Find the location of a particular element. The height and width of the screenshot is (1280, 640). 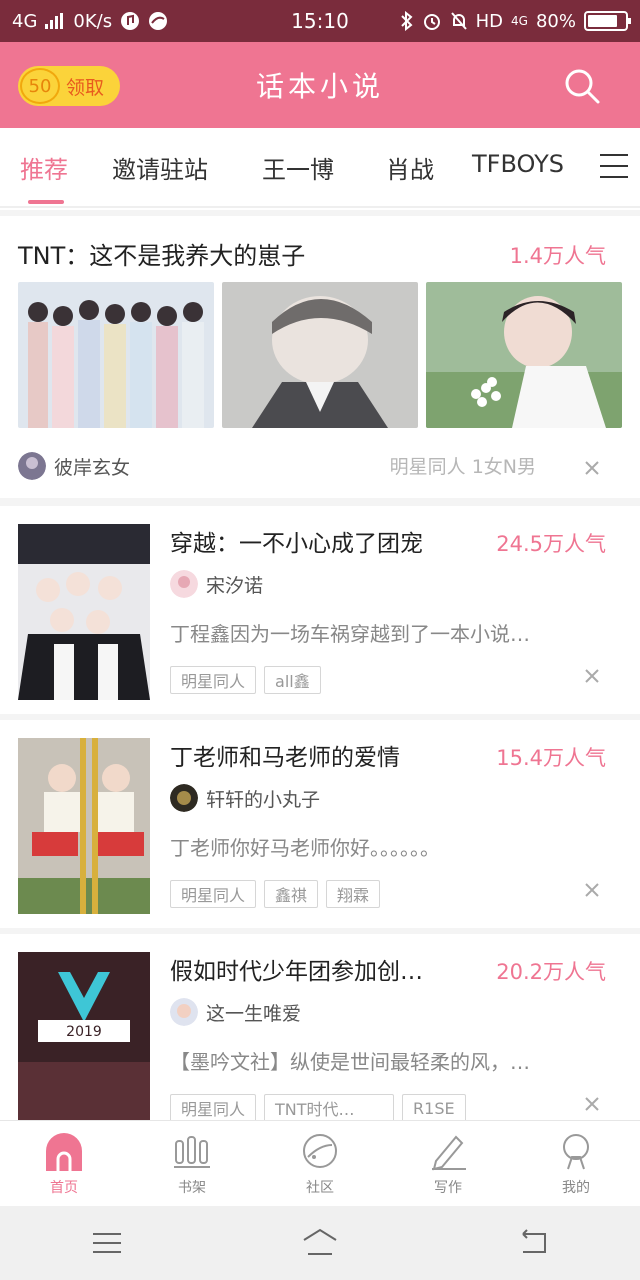

bluetooth-icon is located at coordinates (406, 21).